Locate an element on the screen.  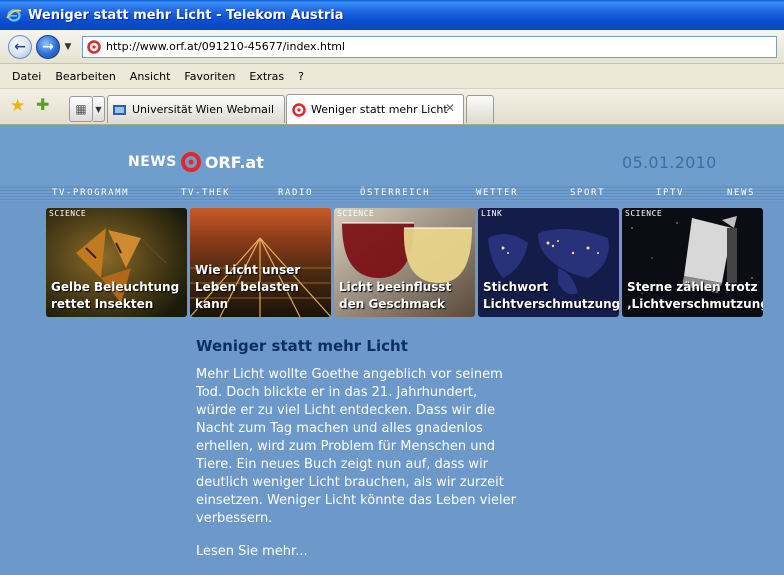
close-tab-icon: ✕ is located at coordinates (450, 108).